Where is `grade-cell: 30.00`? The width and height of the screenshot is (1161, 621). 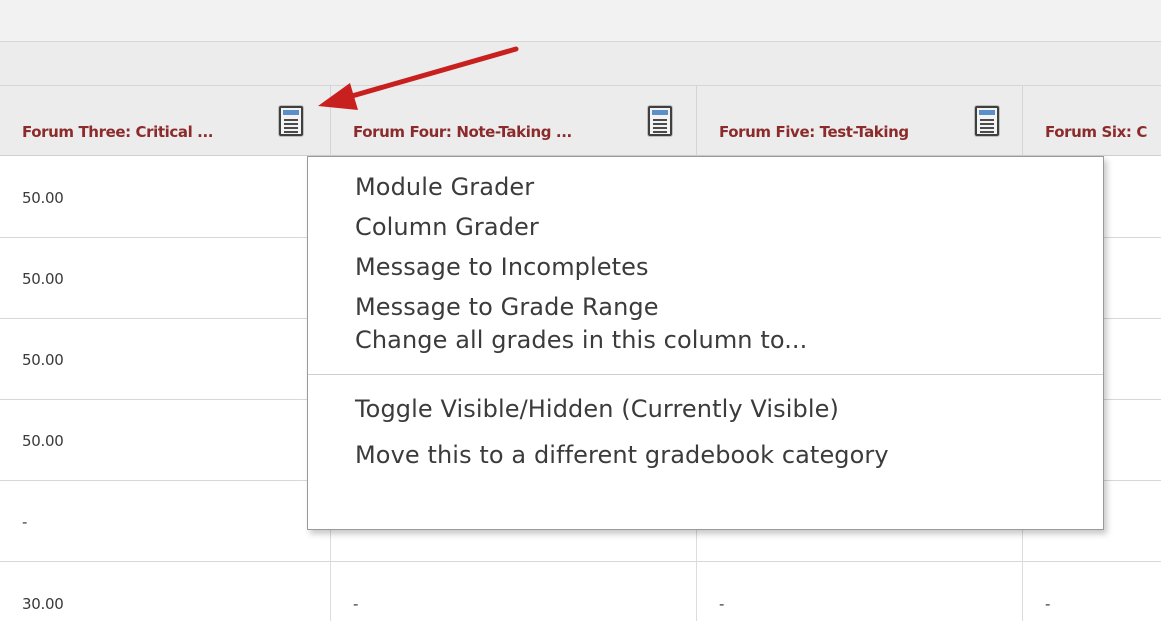
grade-cell: 30.00 is located at coordinates (165, 591).